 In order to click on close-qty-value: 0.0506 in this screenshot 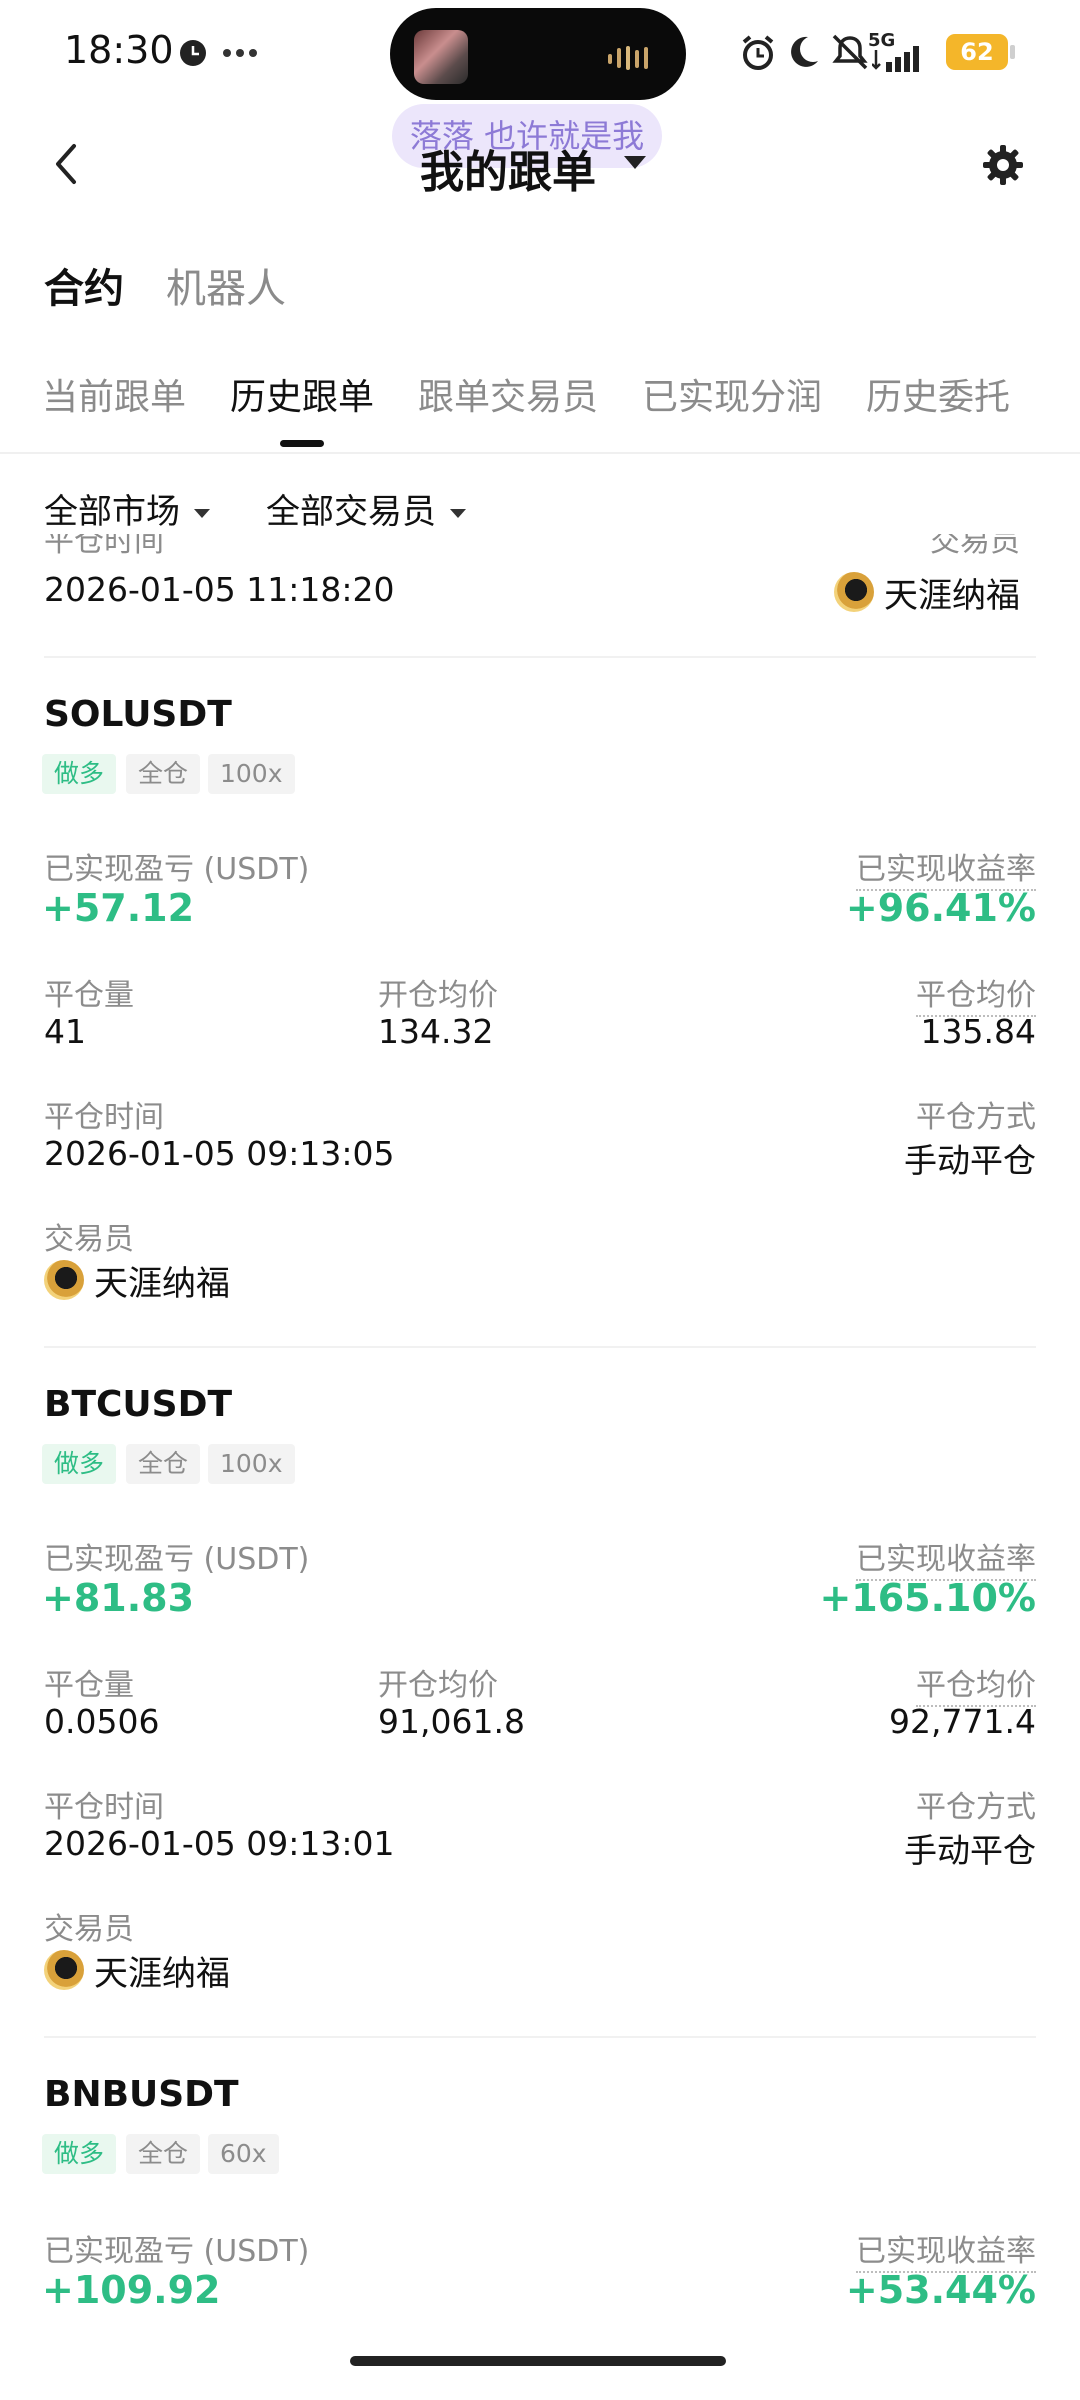, I will do `click(102, 1721)`.